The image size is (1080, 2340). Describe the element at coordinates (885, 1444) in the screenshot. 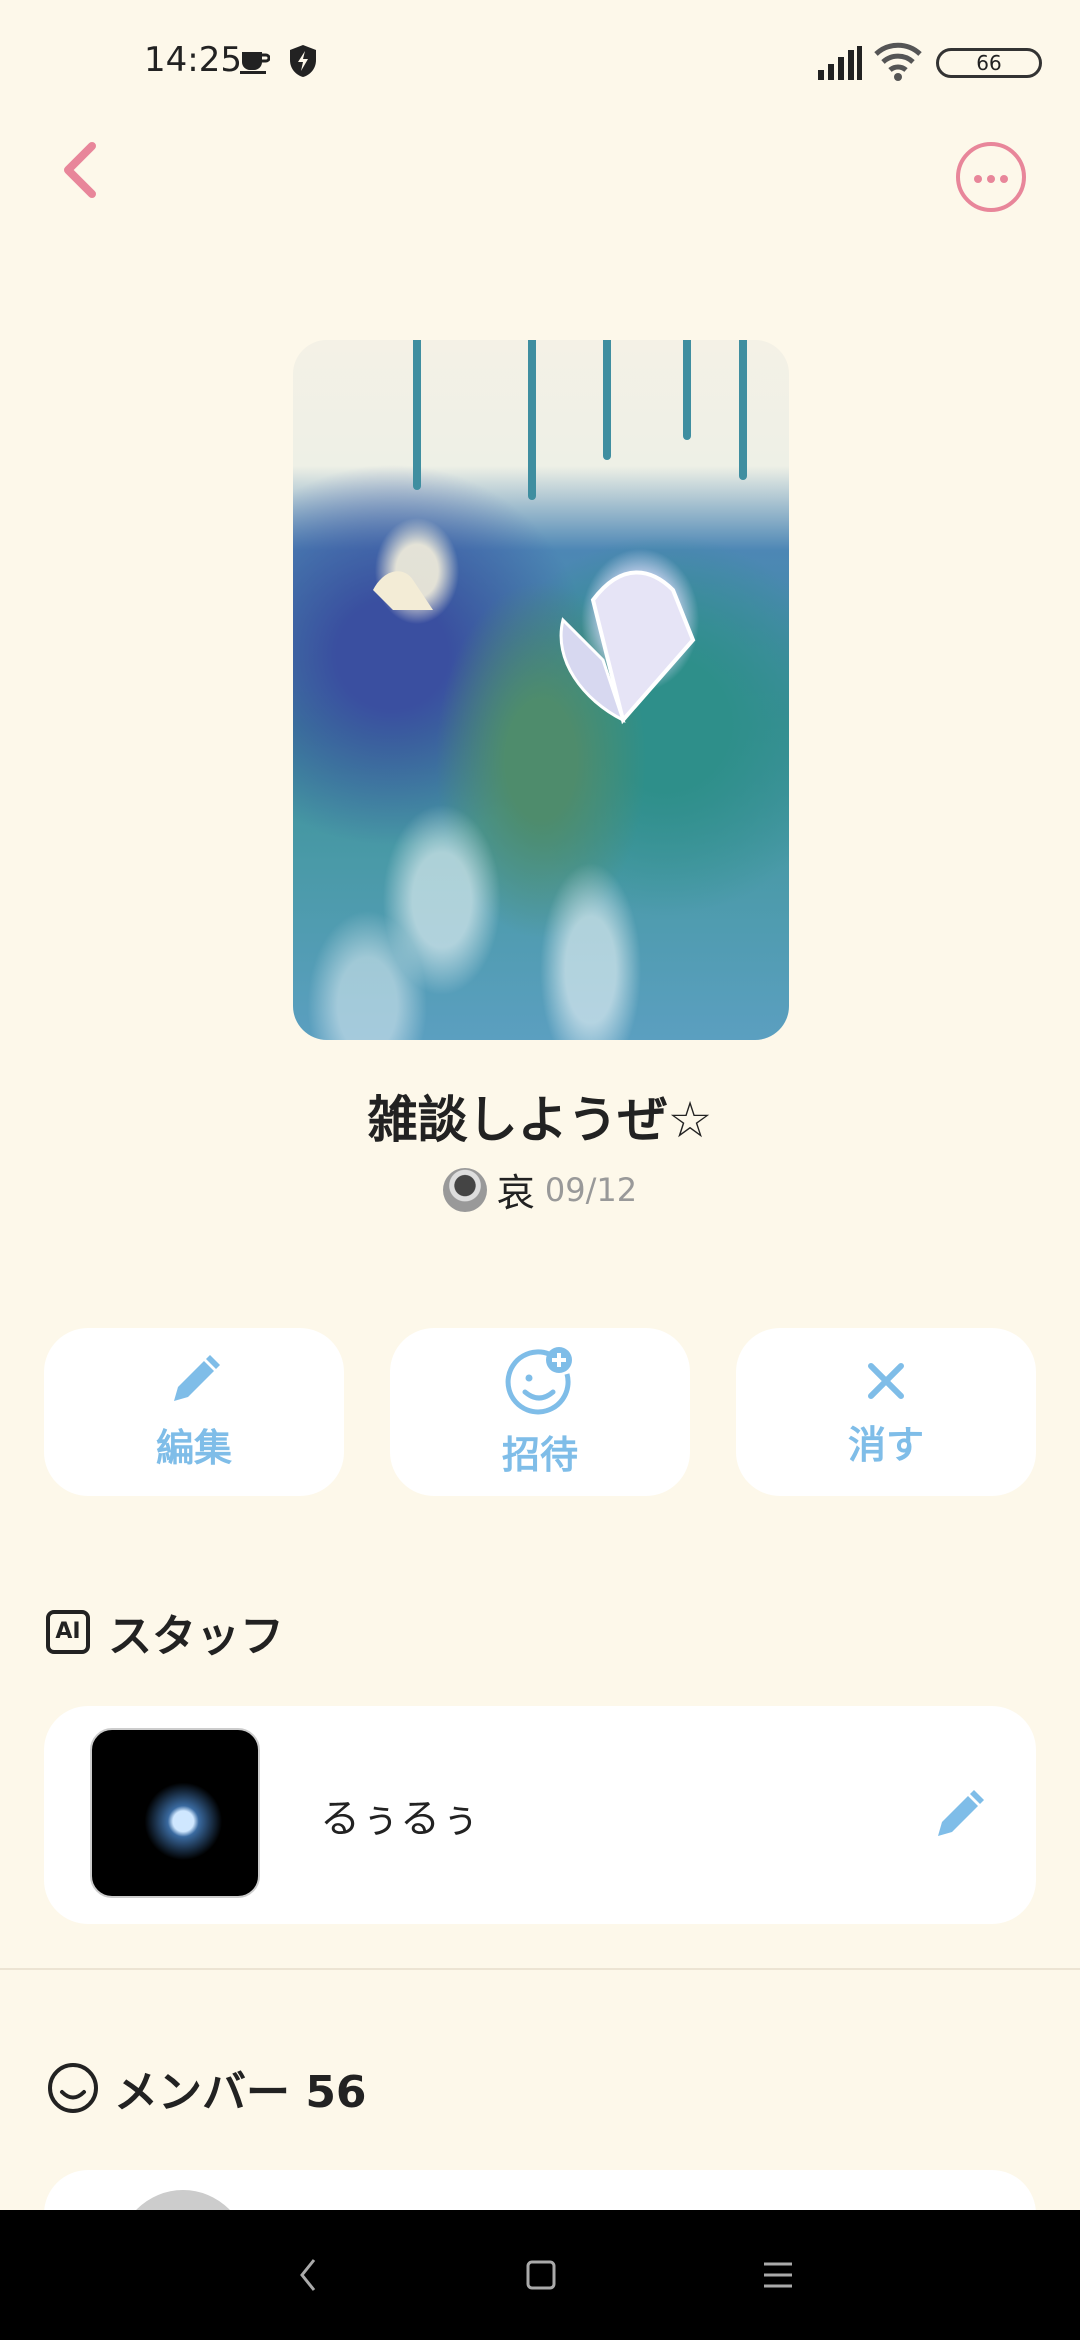

I see `delete-label: 消す` at that location.